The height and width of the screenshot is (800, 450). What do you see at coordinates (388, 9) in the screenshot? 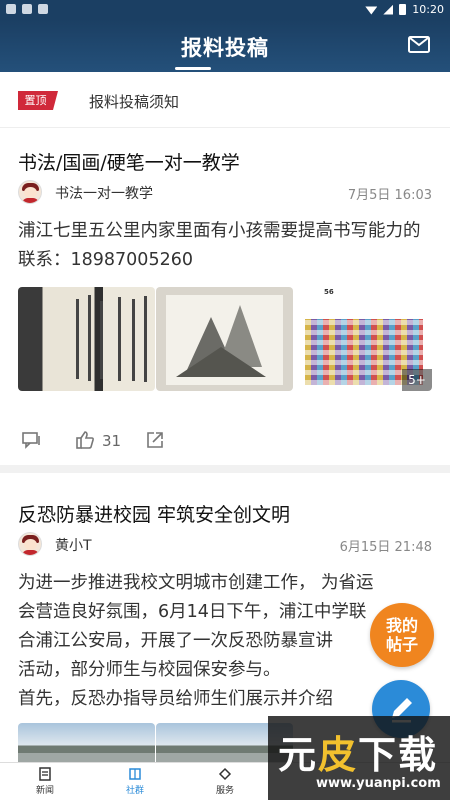
I see `signal-icon` at bounding box center [388, 9].